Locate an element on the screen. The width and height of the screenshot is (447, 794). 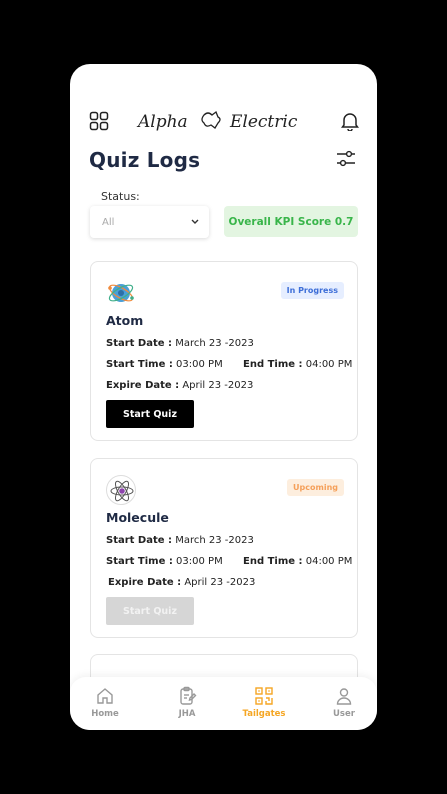
page-title: Quiz Logs is located at coordinates (145, 160).